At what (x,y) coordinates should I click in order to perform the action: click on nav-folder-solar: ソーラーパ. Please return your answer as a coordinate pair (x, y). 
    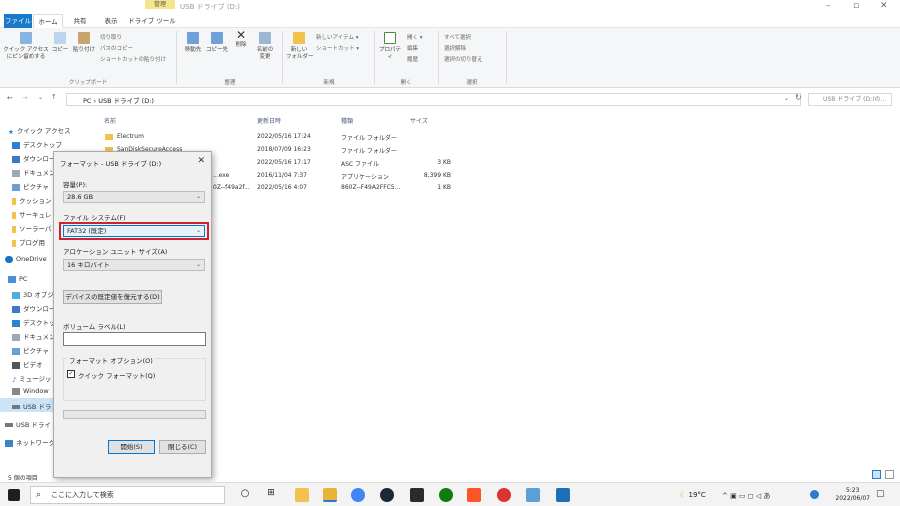
    Looking at the image, I should click on (31, 228).